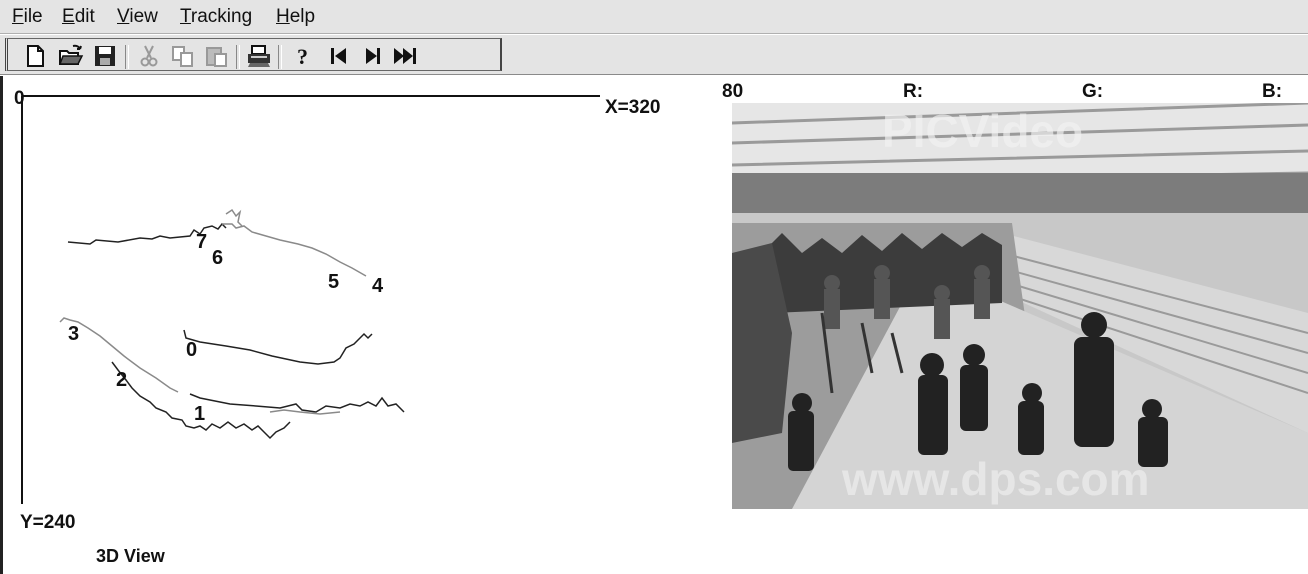  Describe the element at coordinates (217, 56) in the screenshot. I see `paste-icon` at that location.